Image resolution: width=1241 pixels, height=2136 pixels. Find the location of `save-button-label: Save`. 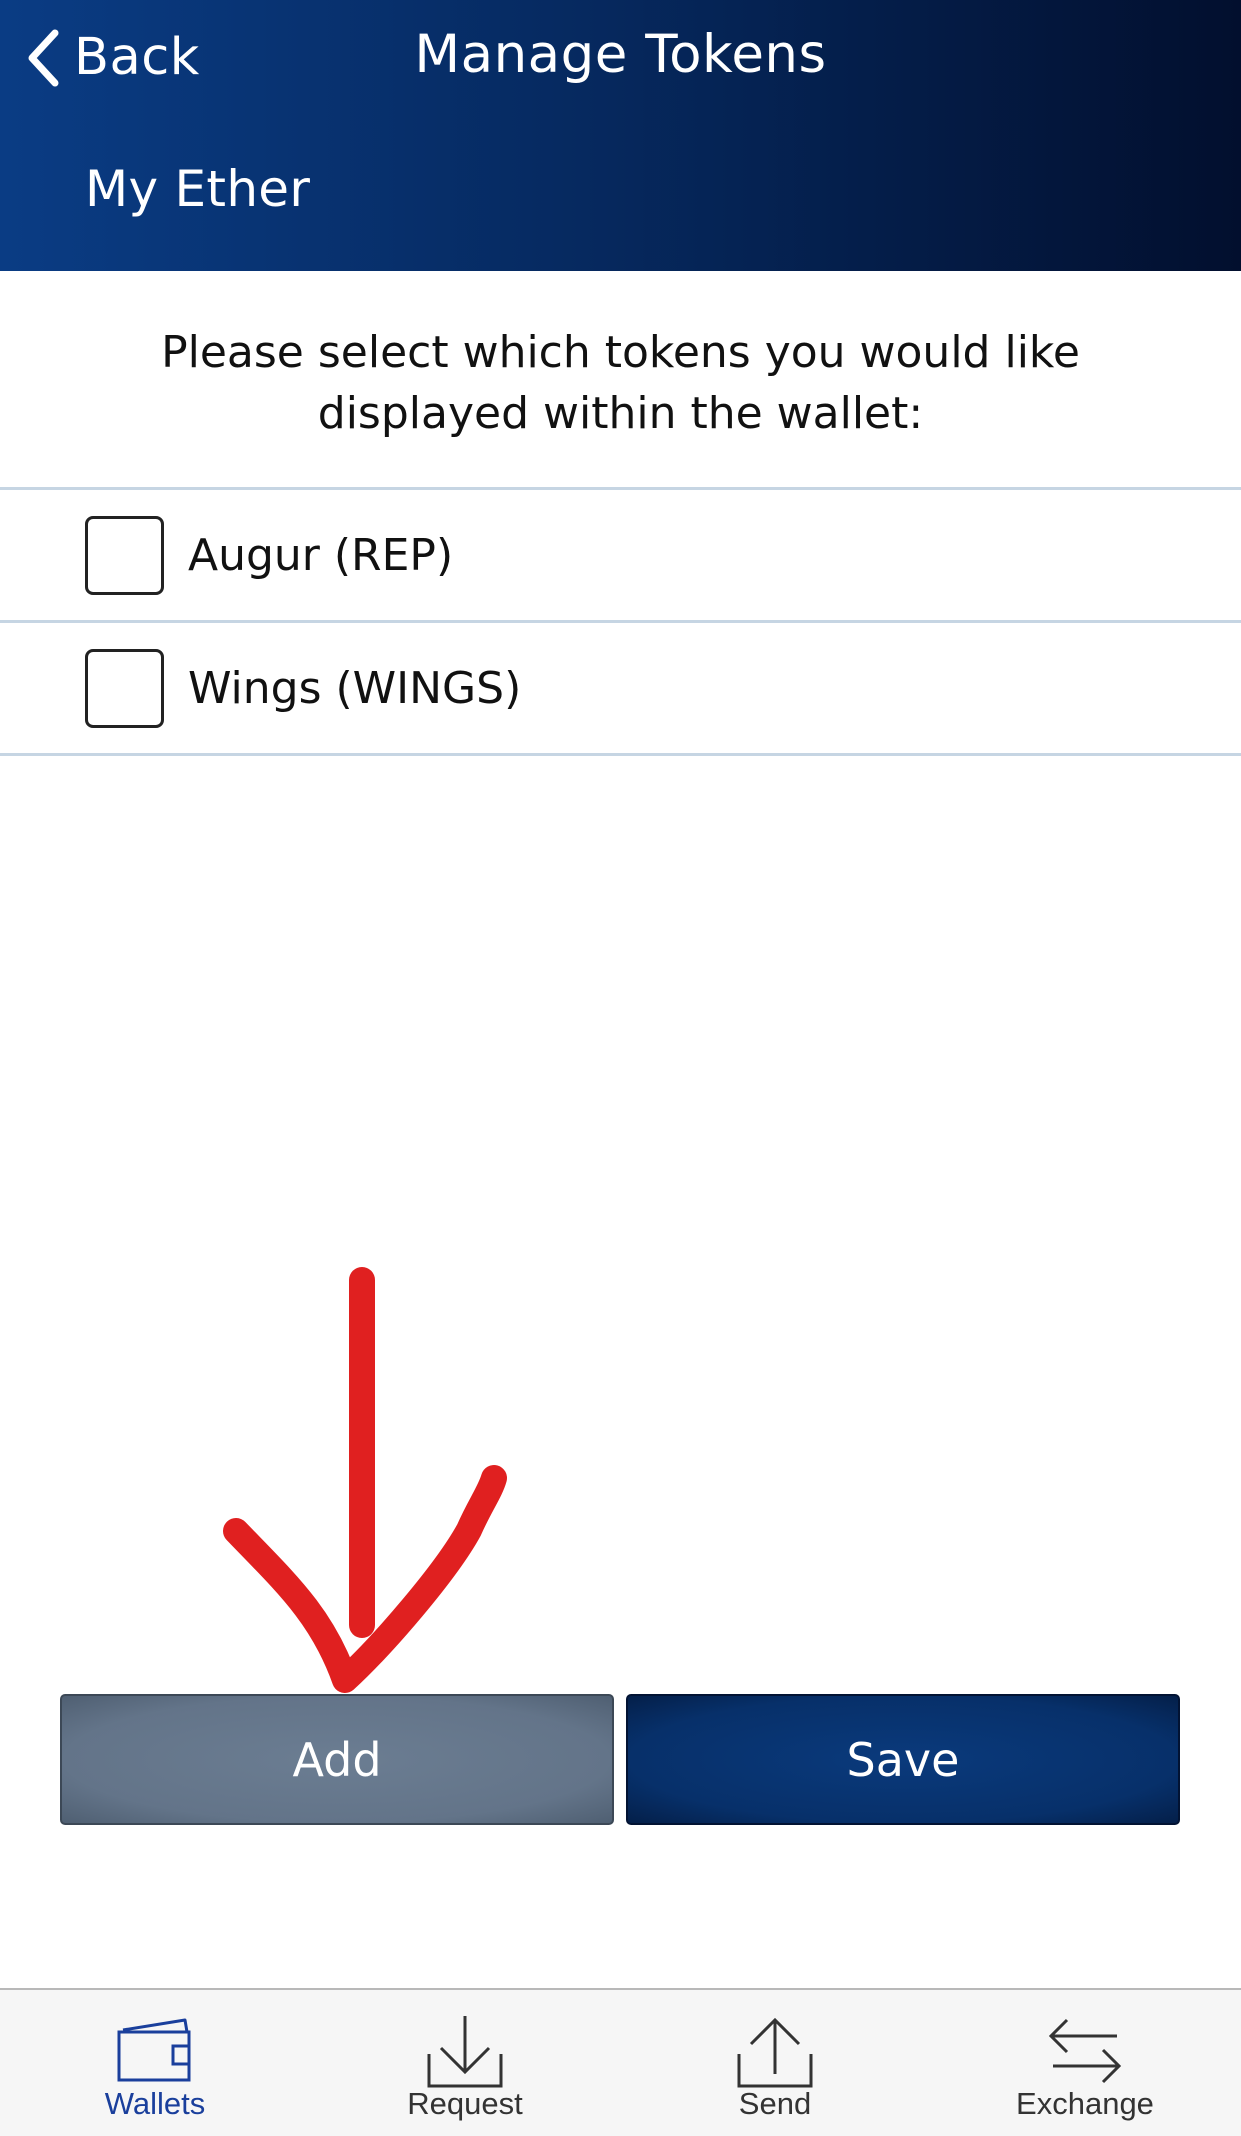

save-button-label: Save is located at coordinates (903, 1759).